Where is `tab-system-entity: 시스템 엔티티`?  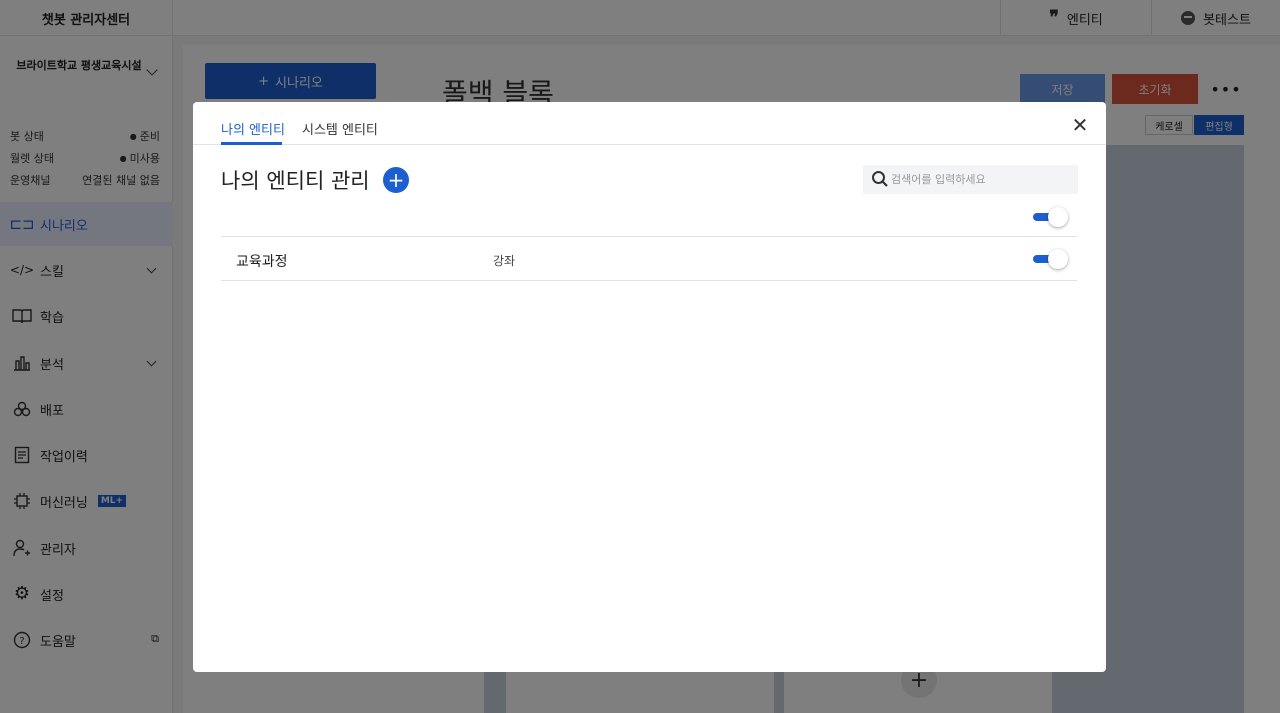 tab-system-entity: 시스템 엔티티 is located at coordinates (340, 128).